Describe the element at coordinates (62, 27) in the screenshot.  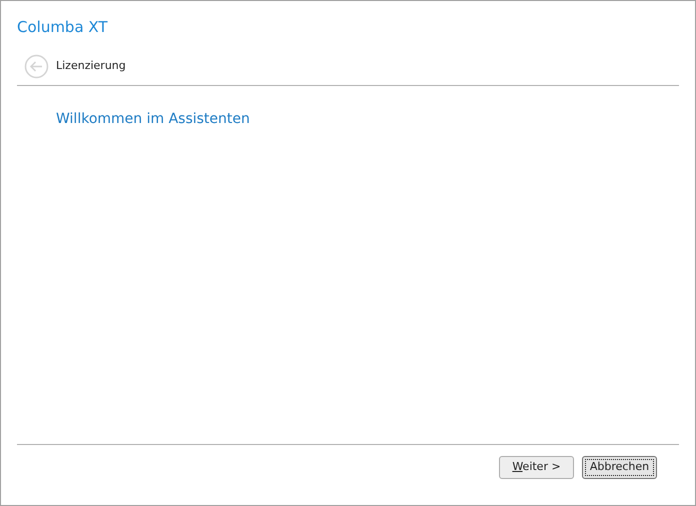
I see `window-title: Columba XT` at that location.